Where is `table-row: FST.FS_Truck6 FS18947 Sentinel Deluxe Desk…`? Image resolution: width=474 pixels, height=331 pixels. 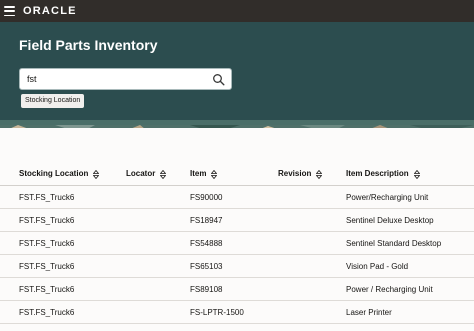
table-row: FST.FS_Truck6 FS18947 Sentinel Deluxe Desk… is located at coordinates (237, 220).